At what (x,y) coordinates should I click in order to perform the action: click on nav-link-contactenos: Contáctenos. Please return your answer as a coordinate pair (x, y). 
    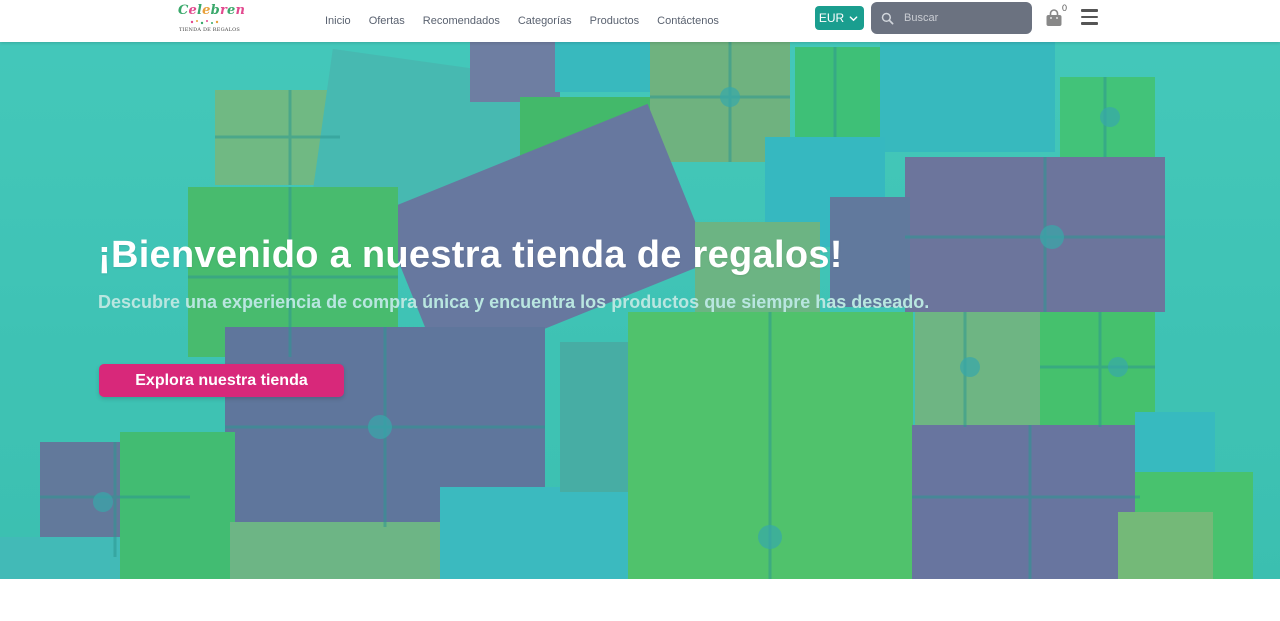
    Looking at the image, I should click on (688, 21).